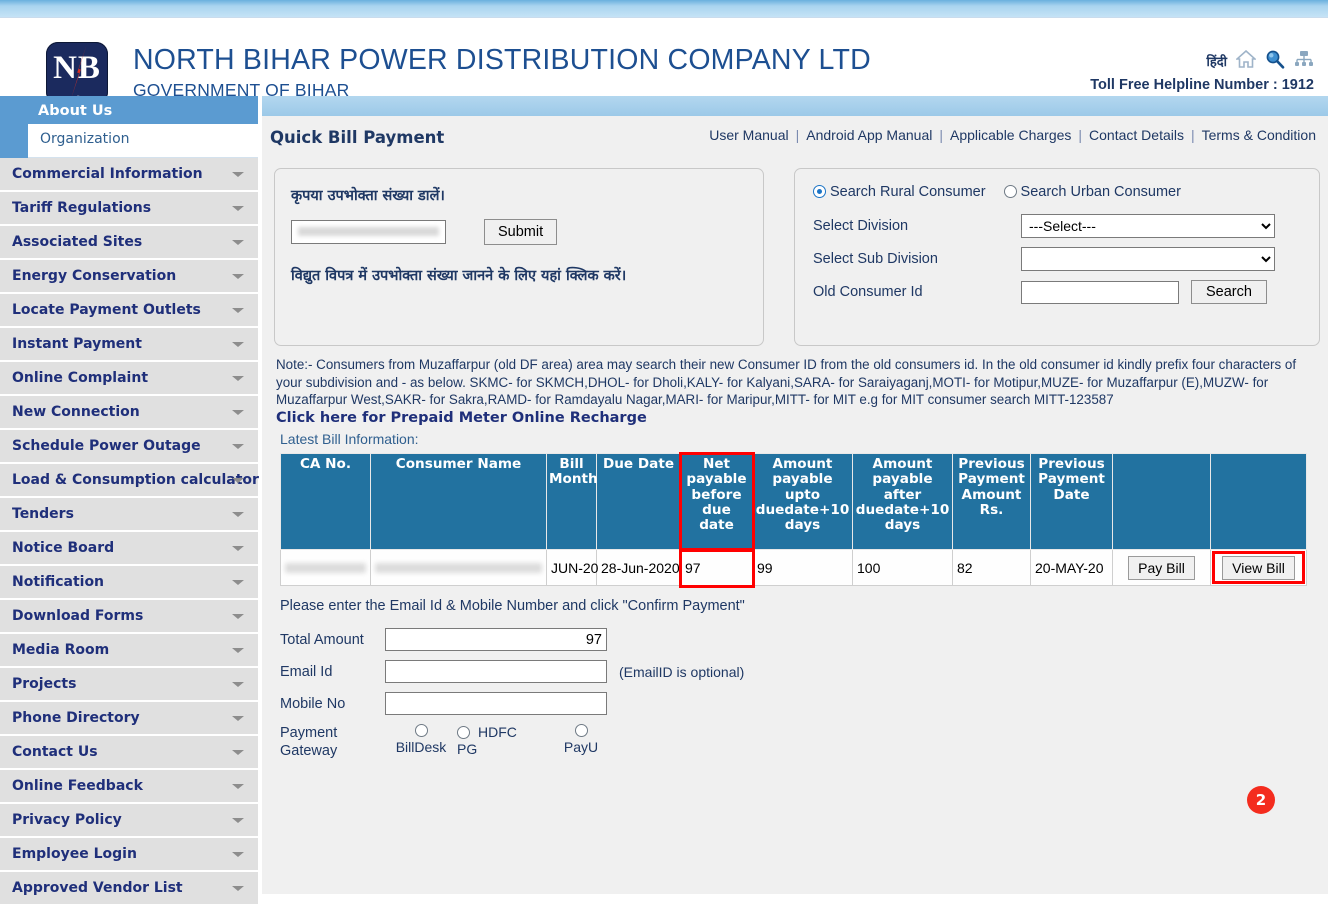 The height and width of the screenshot is (904, 1328). What do you see at coordinates (1148, 226) in the screenshot?
I see `select-division-dropdown: ---Select---` at bounding box center [1148, 226].